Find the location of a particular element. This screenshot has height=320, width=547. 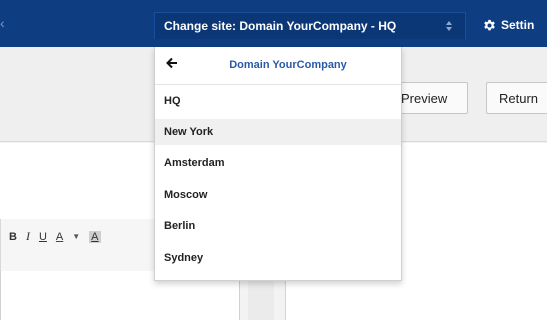

highlight-button: A is located at coordinates (95, 236).